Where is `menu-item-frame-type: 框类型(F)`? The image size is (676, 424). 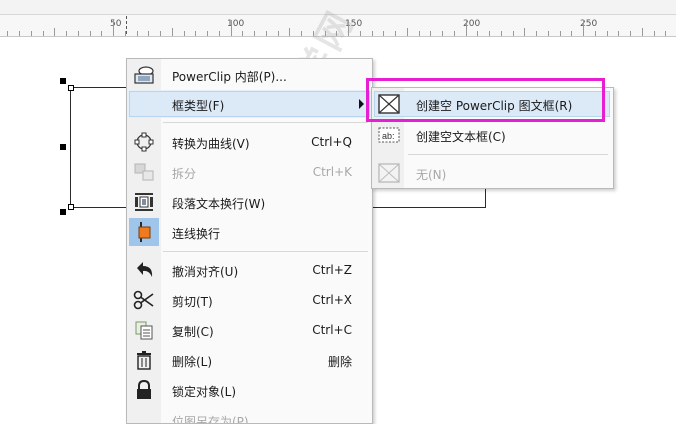
menu-item-frame-type: 框类型(F) is located at coordinates (249, 104).